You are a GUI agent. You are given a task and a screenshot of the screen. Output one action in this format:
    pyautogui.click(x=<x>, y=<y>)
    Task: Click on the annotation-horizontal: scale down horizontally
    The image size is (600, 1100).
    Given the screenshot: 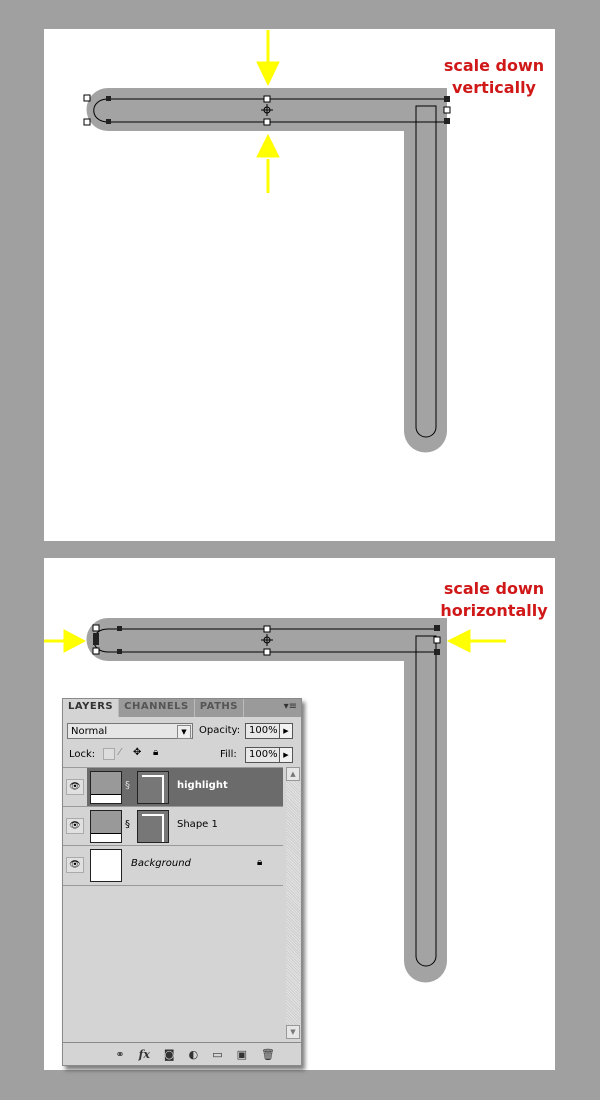 What is the action you would take?
    pyautogui.click(x=494, y=600)
    